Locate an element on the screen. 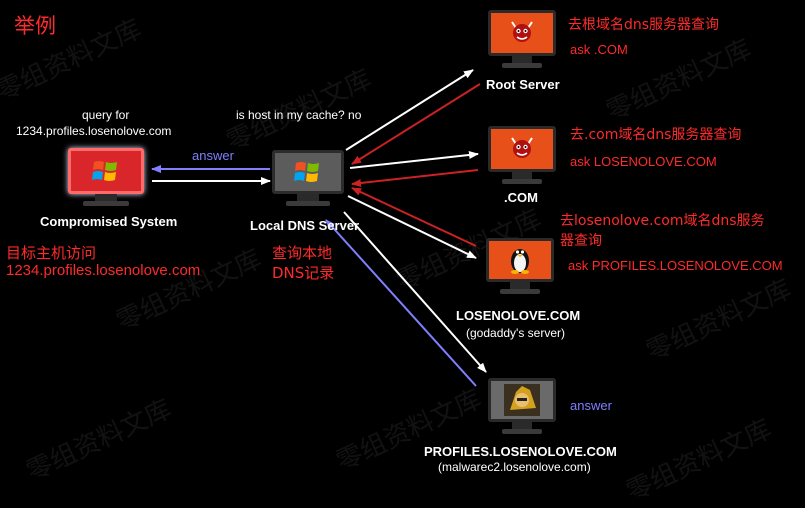 This screenshot has height=508, width=805. answer-label-local: answer is located at coordinates (213, 155).